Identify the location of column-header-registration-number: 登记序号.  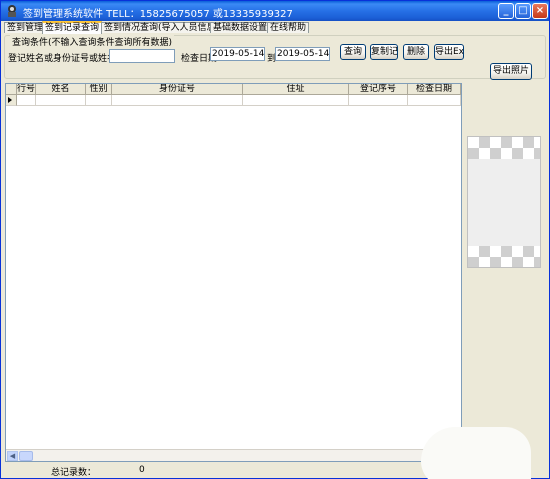
(378, 89).